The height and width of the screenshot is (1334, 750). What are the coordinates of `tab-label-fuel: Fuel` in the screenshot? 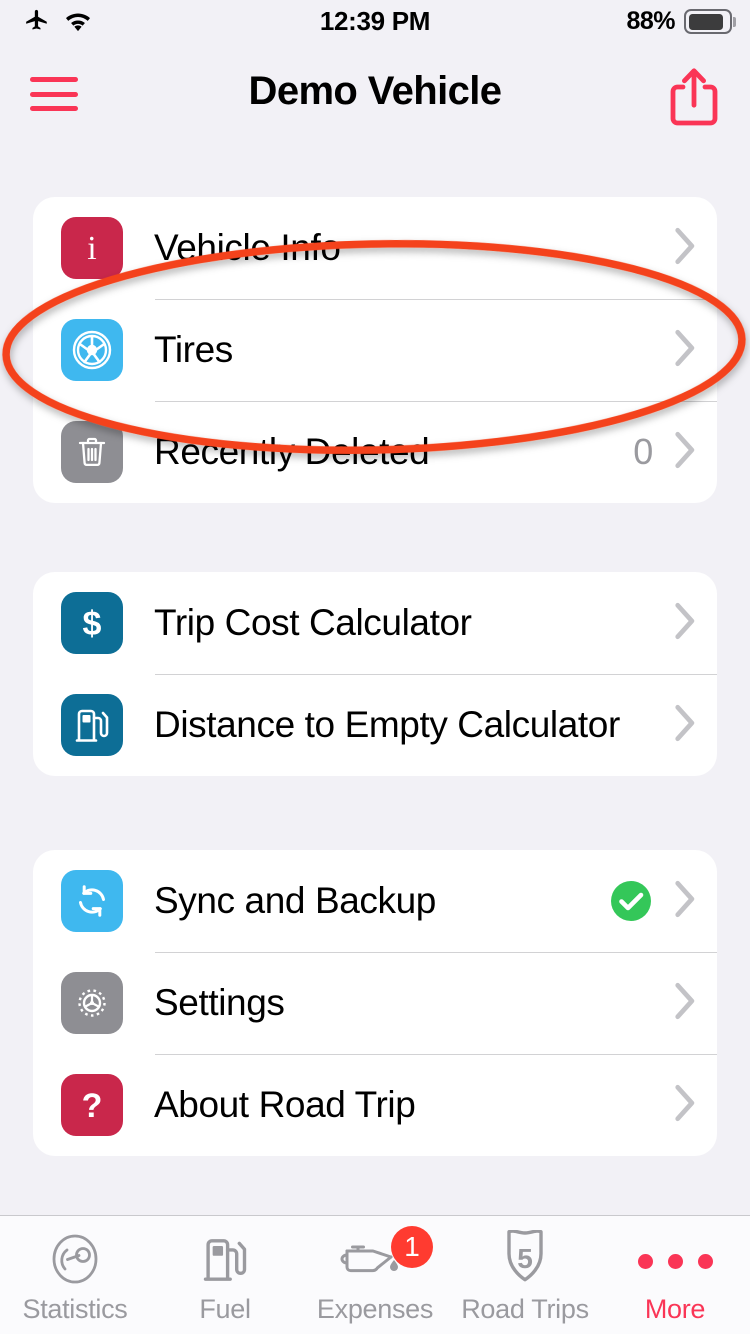 It's located at (225, 1309).